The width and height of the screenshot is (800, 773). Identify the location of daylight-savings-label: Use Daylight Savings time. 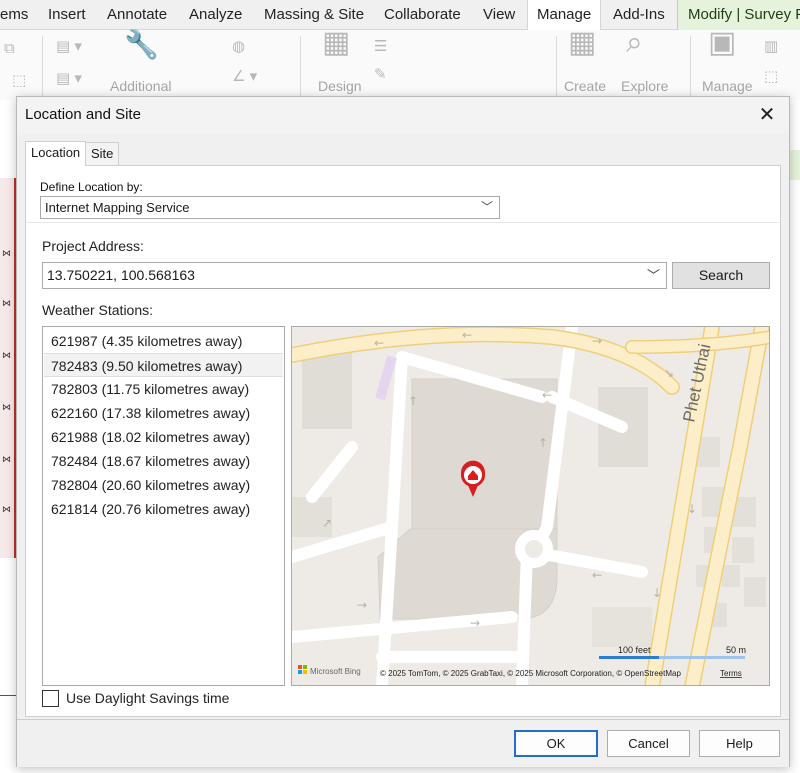
(147, 698).